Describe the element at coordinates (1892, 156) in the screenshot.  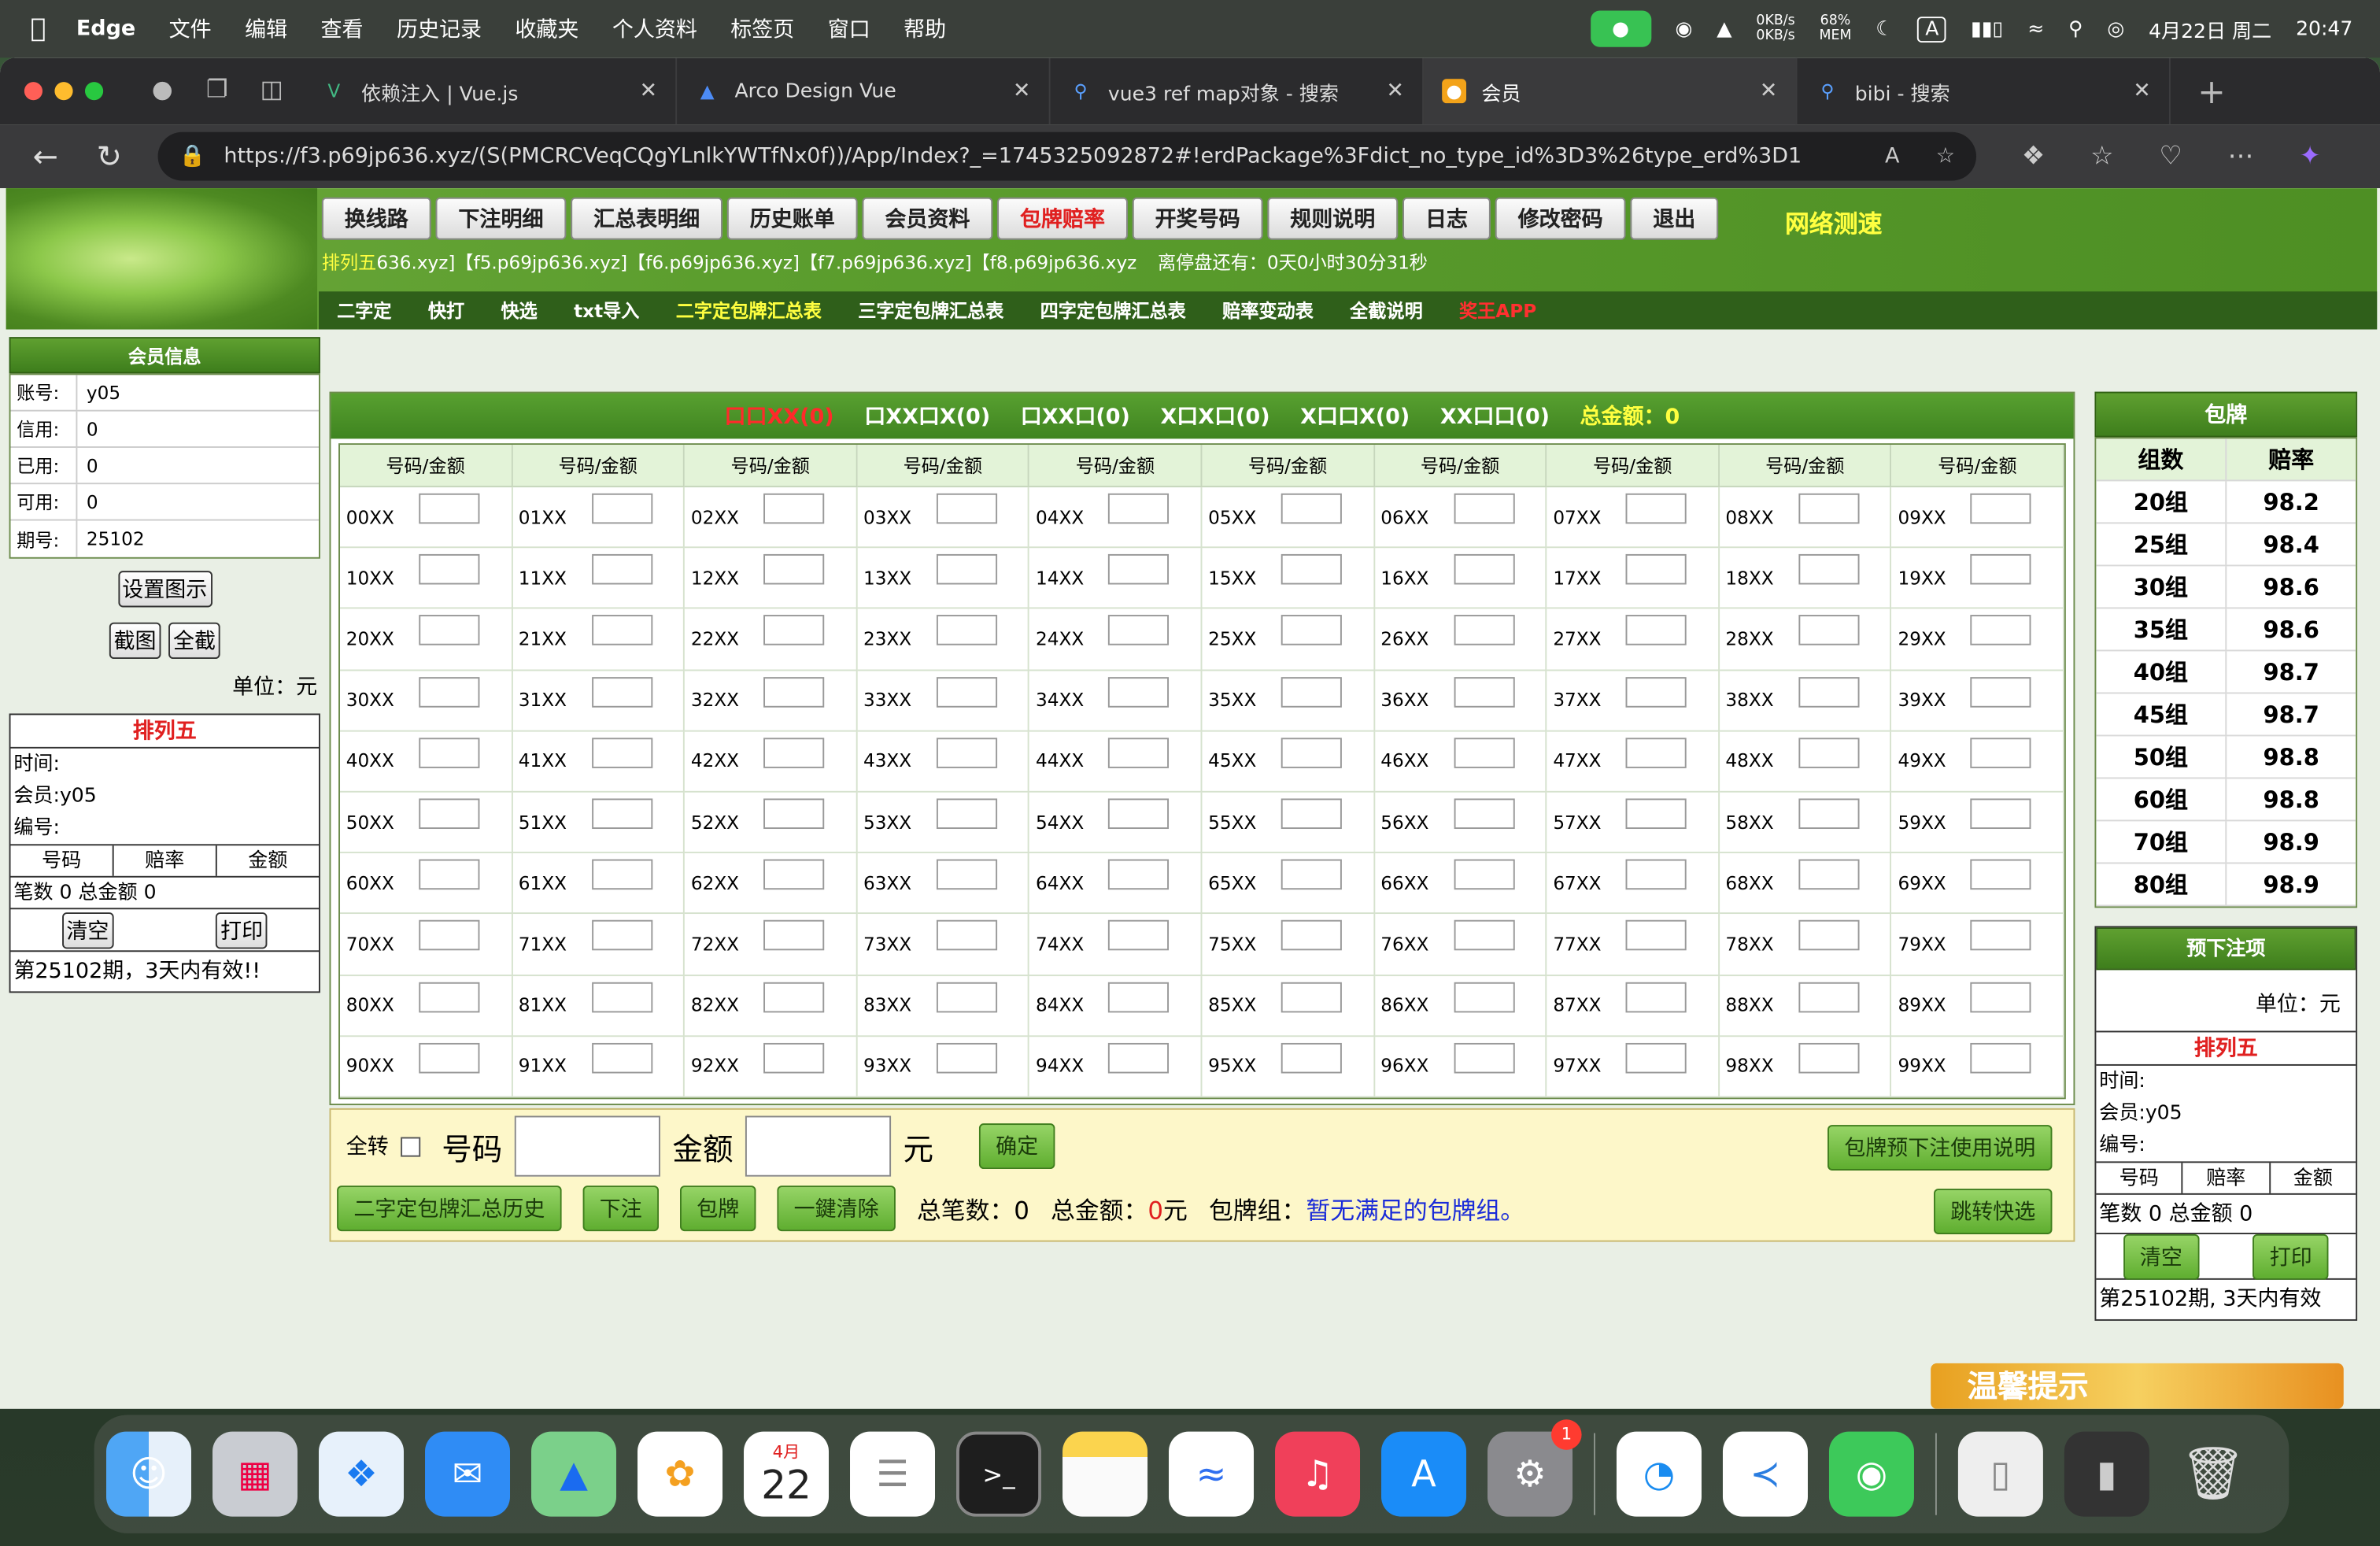
I see `read-aloud-icon: A` at that location.